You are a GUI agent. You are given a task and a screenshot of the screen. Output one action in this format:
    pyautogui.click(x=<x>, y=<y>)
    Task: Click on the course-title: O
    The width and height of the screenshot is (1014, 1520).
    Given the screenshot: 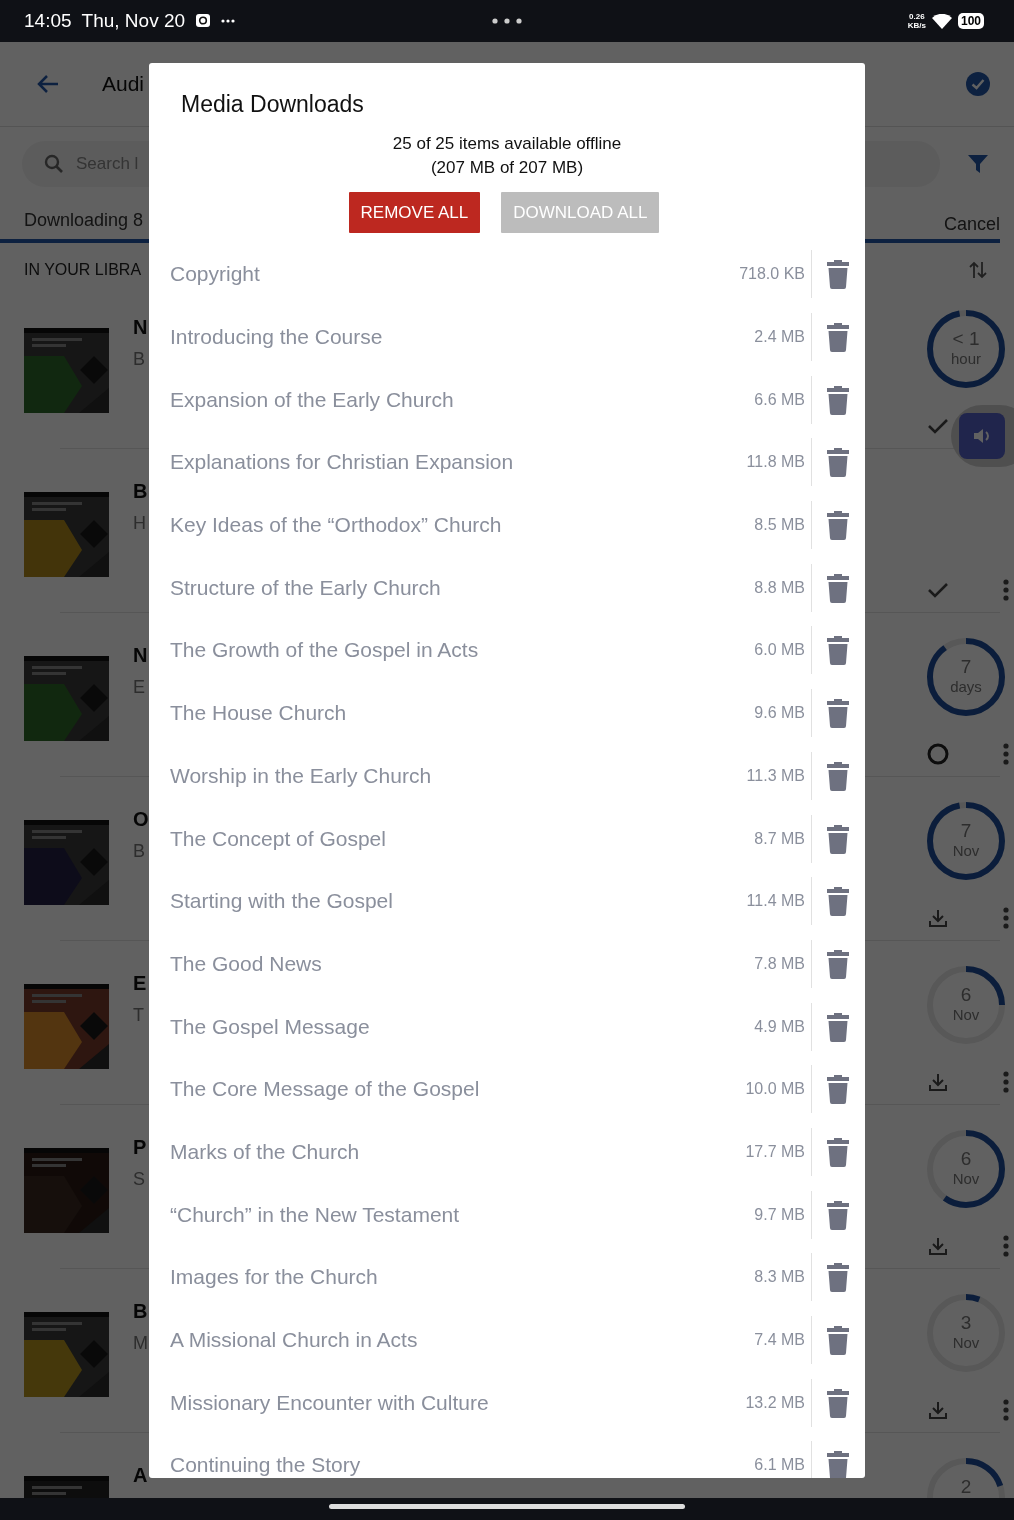 What is the action you would take?
    pyautogui.click(x=141, y=819)
    